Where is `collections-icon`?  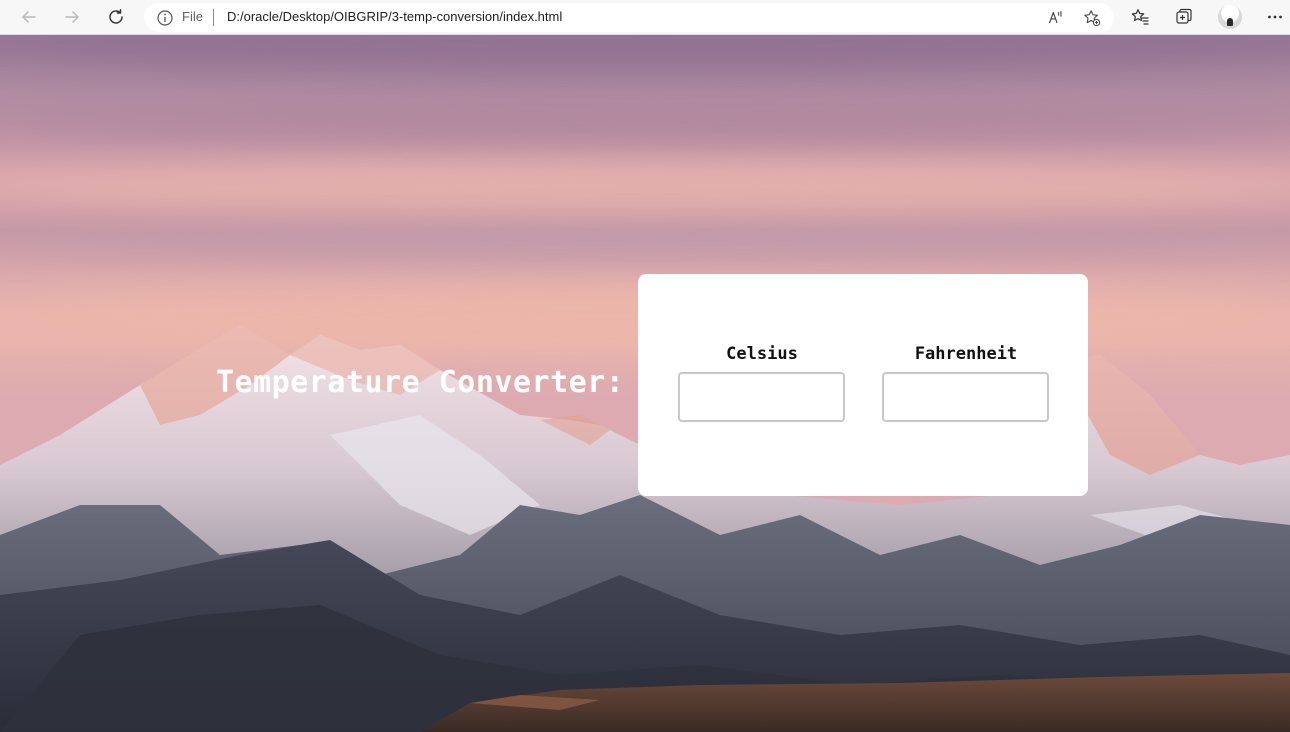 collections-icon is located at coordinates (1184, 16).